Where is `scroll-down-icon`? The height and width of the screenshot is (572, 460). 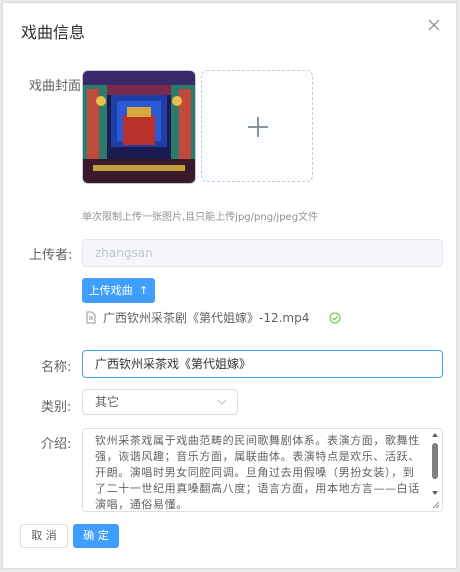
scroll-down-icon is located at coordinates (435, 493).